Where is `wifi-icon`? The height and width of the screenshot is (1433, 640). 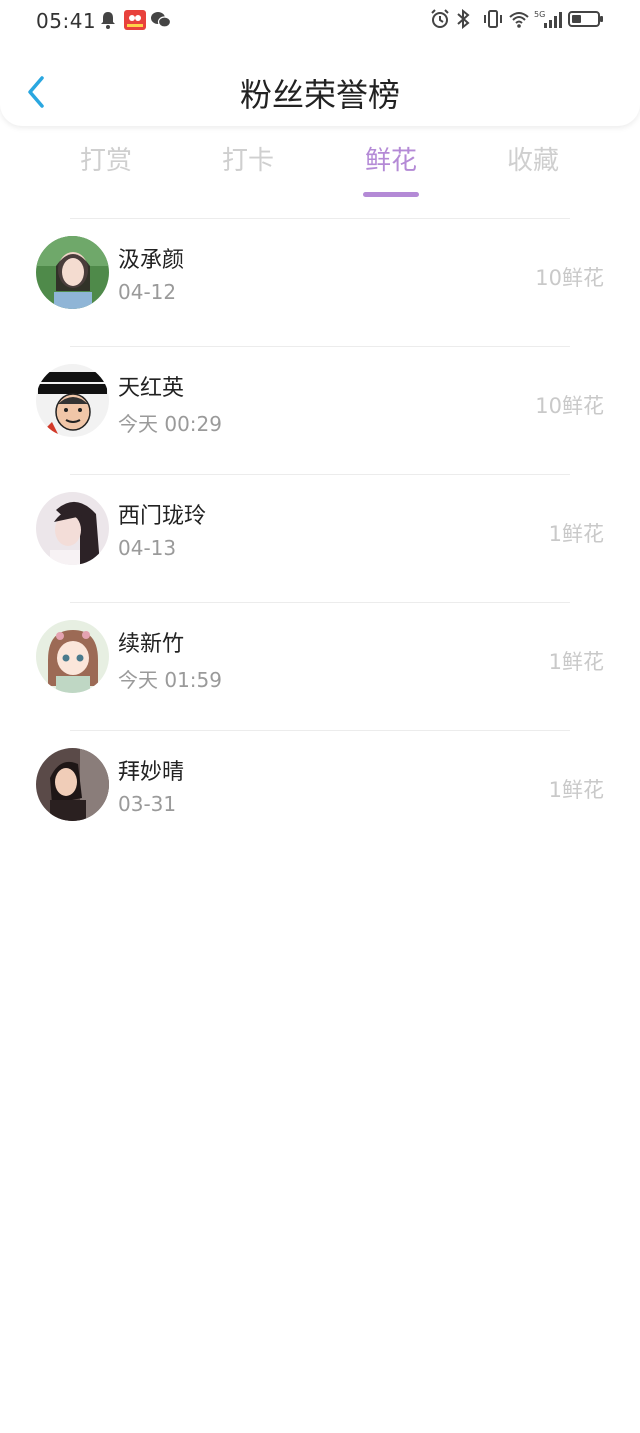
wifi-icon is located at coordinates (518, 19).